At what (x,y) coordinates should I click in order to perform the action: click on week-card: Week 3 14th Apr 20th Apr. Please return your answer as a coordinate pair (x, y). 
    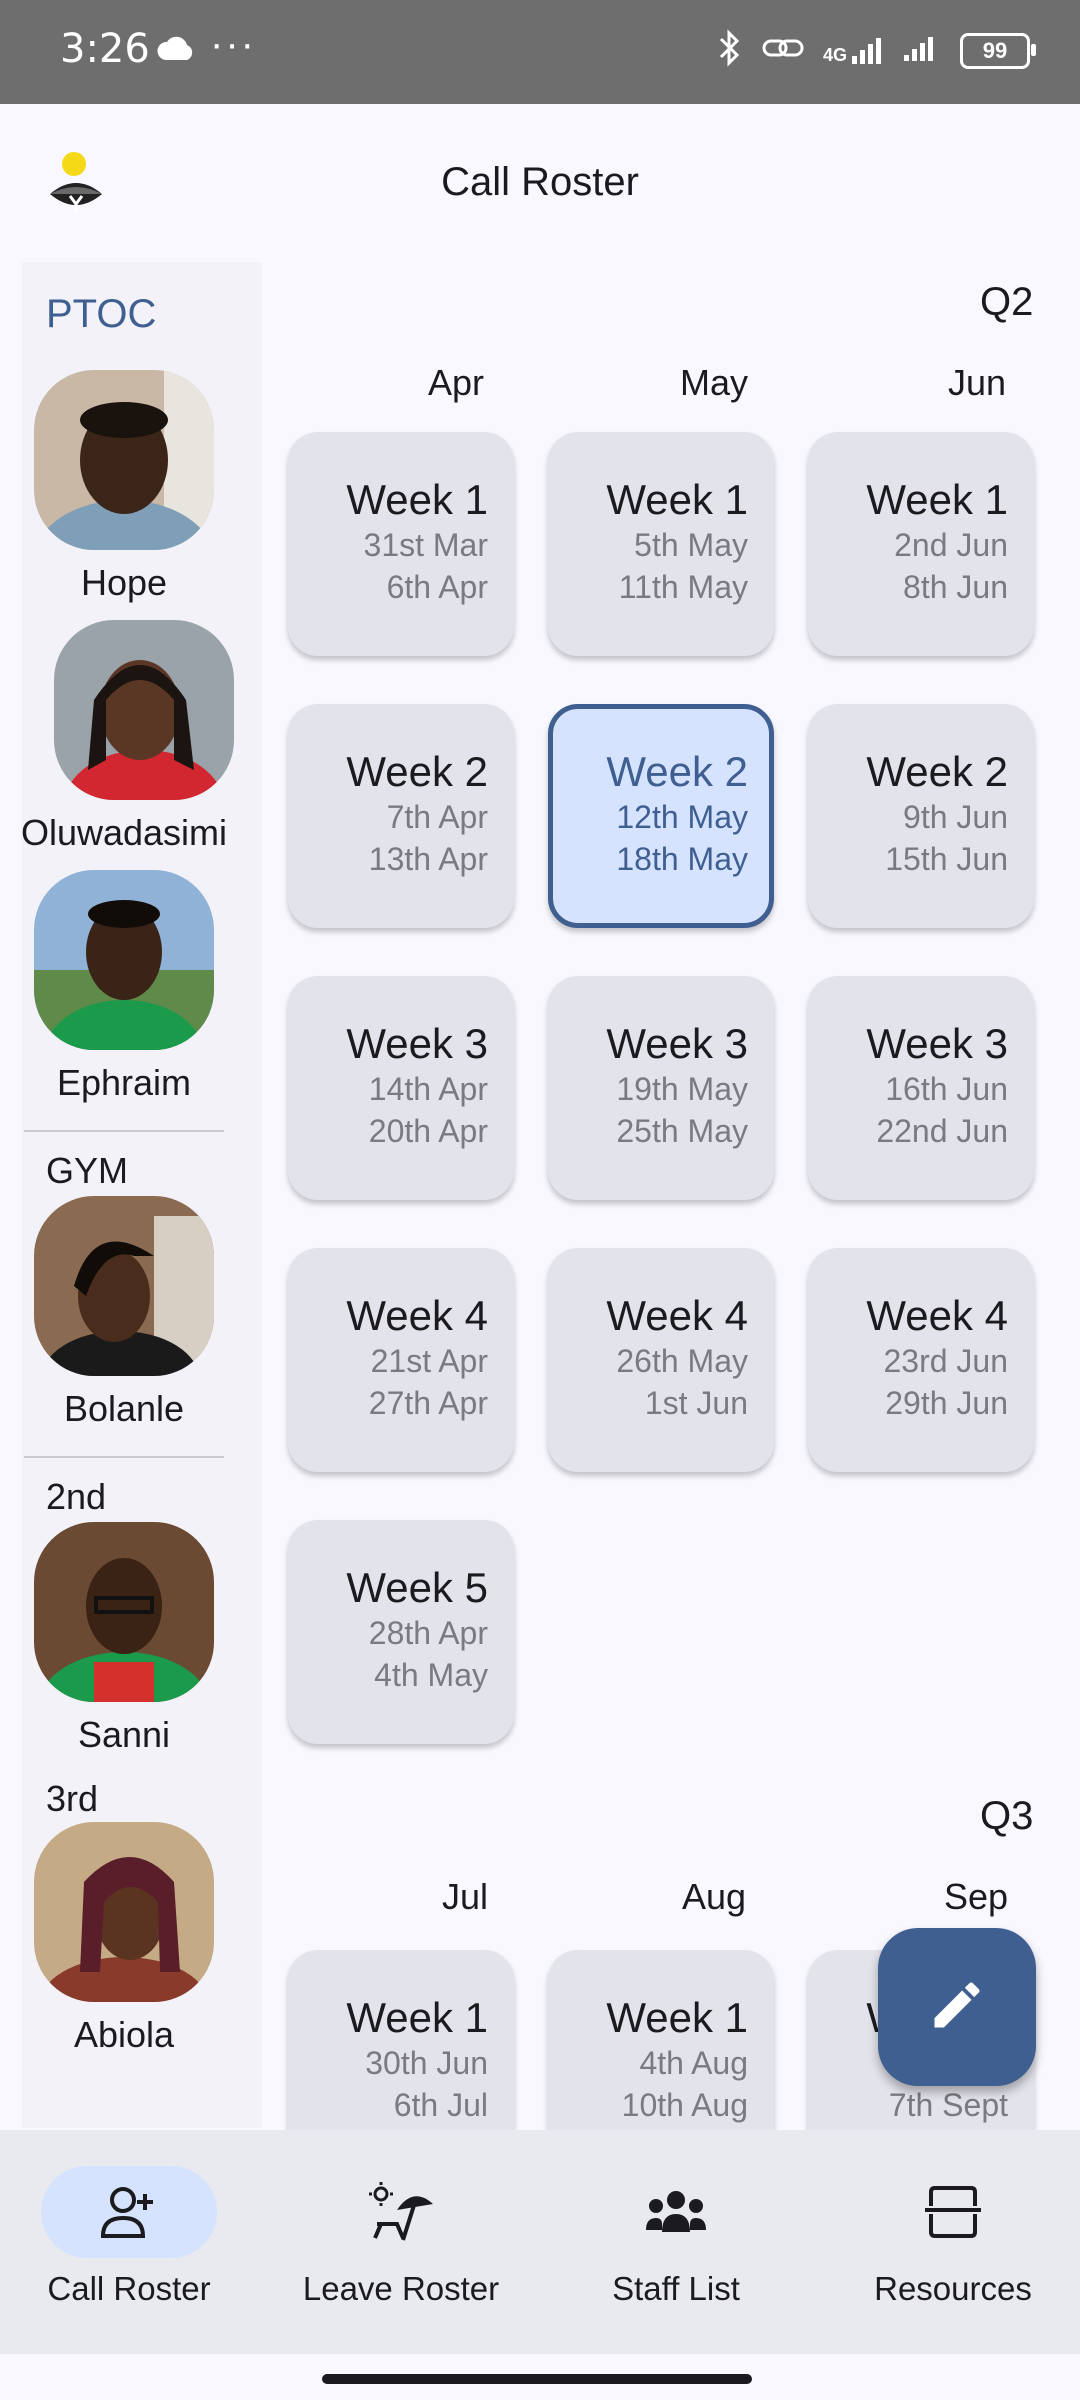
    Looking at the image, I should click on (401, 1088).